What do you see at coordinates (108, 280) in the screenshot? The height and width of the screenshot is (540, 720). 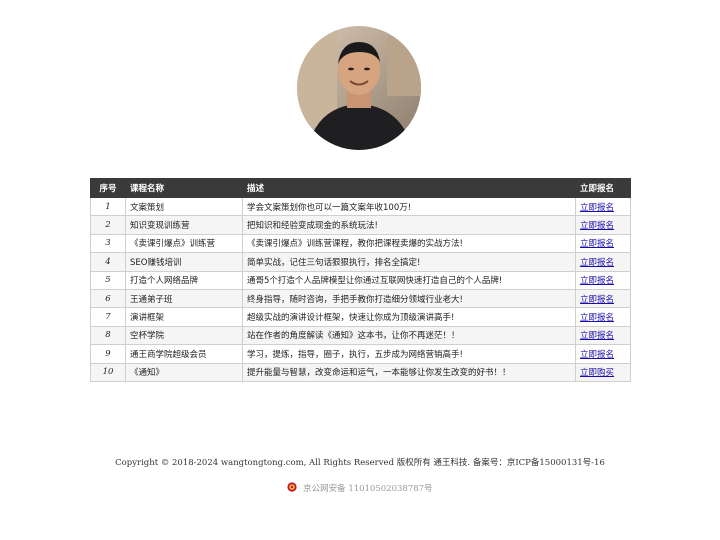 I see `row-index: 5` at bounding box center [108, 280].